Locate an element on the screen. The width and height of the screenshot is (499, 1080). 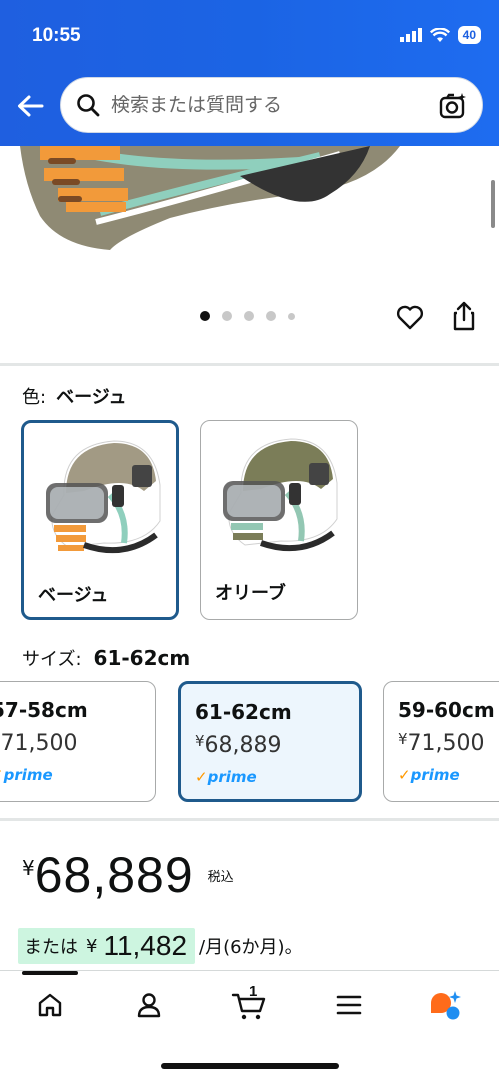
heart-icon is located at coordinates (410, 317).